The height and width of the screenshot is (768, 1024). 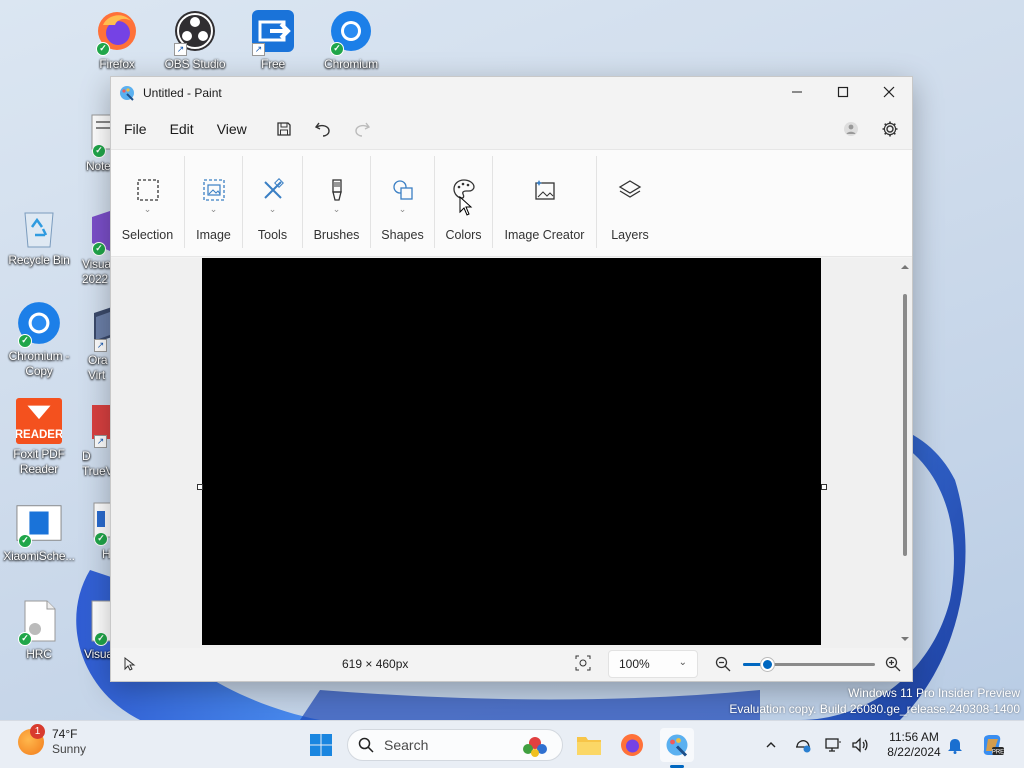 I want to click on title-bar: Untitled - Paint, so click(x=511, y=93).